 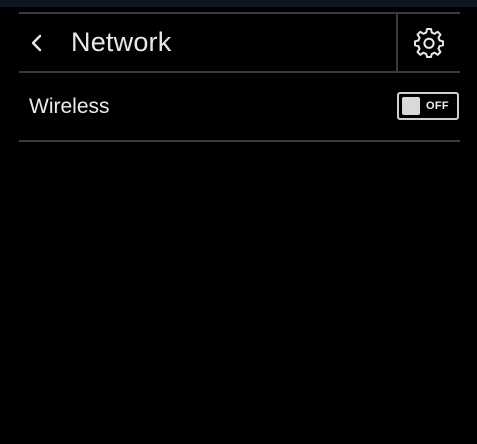 I want to click on chevron-left-icon, so click(x=36, y=42).